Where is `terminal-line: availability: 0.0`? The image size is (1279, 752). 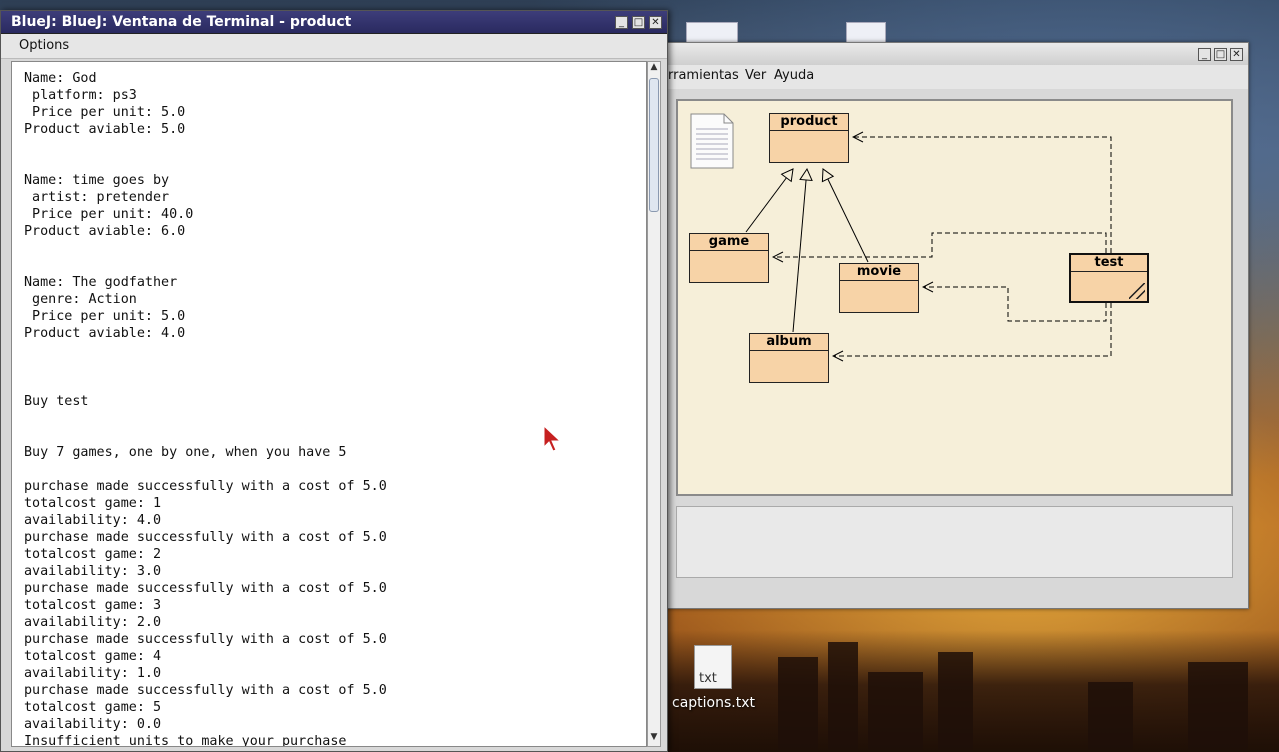 terminal-line: availability: 0.0 is located at coordinates (93, 724).